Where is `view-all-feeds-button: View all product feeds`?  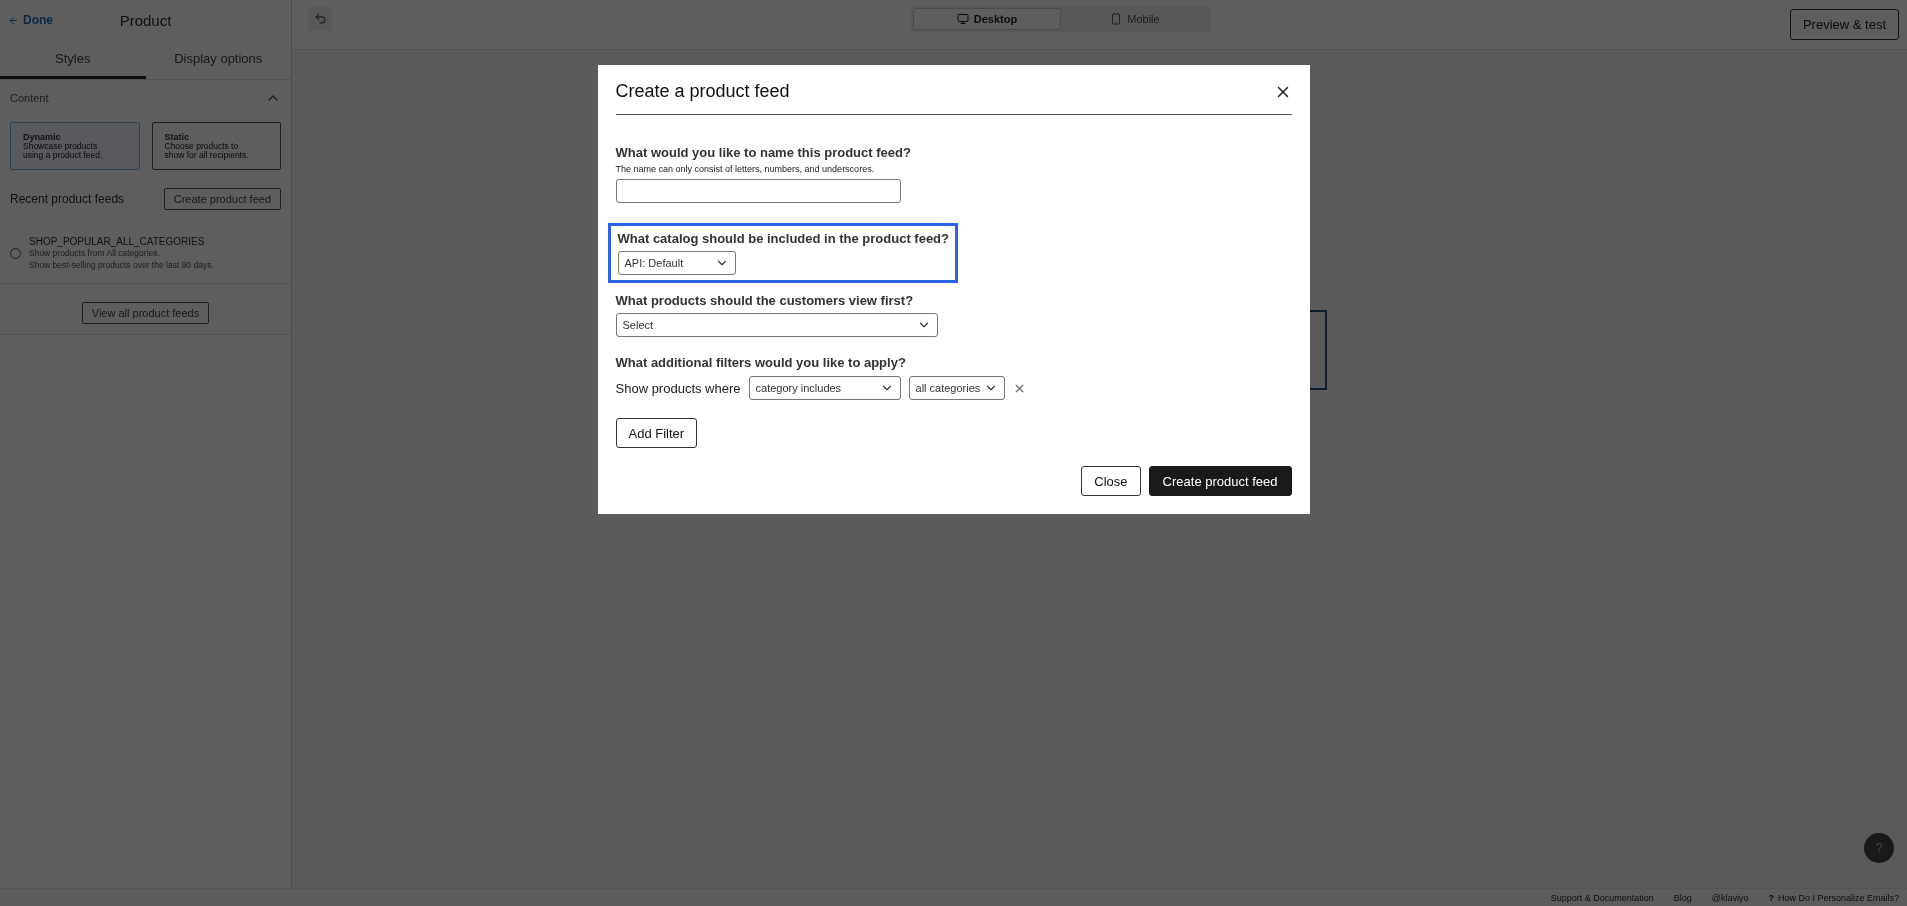
view-all-feeds-button: View all product feeds is located at coordinates (145, 313).